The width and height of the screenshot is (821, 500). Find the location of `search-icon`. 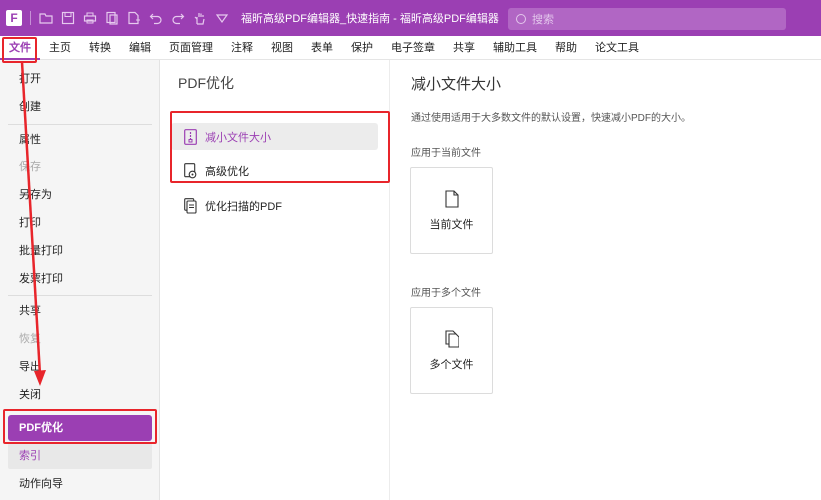

search-icon is located at coordinates (521, 19).